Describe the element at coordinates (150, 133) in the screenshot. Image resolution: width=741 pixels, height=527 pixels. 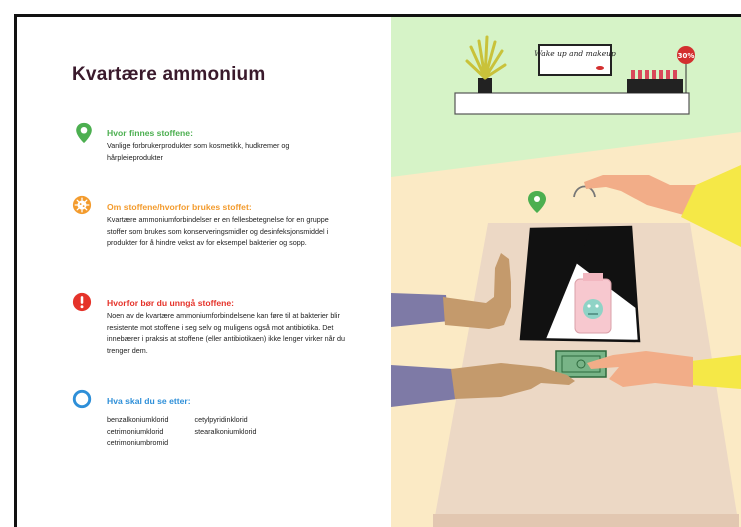
I see `section-heading: Hvor finnes stoffene:` at that location.